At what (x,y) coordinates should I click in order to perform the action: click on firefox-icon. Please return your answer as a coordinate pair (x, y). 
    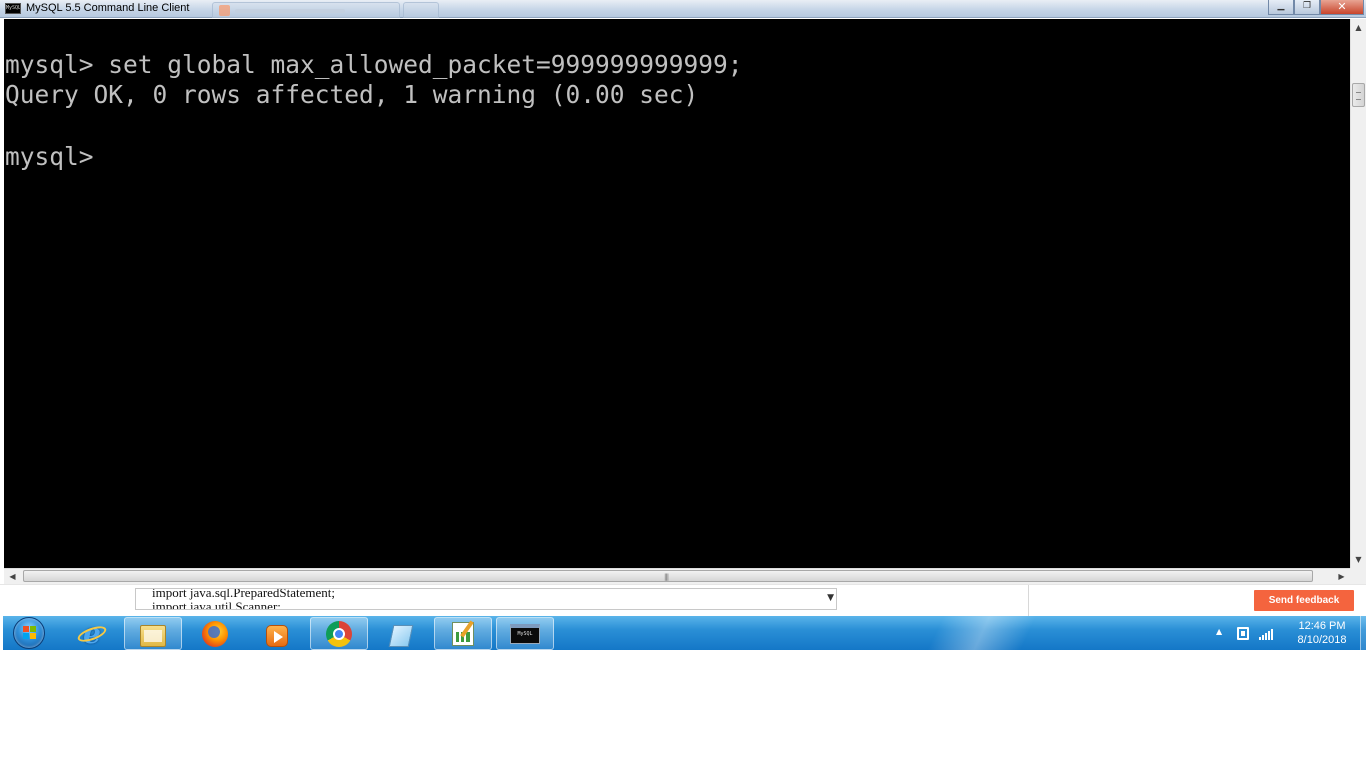
    Looking at the image, I should click on (215, 633).